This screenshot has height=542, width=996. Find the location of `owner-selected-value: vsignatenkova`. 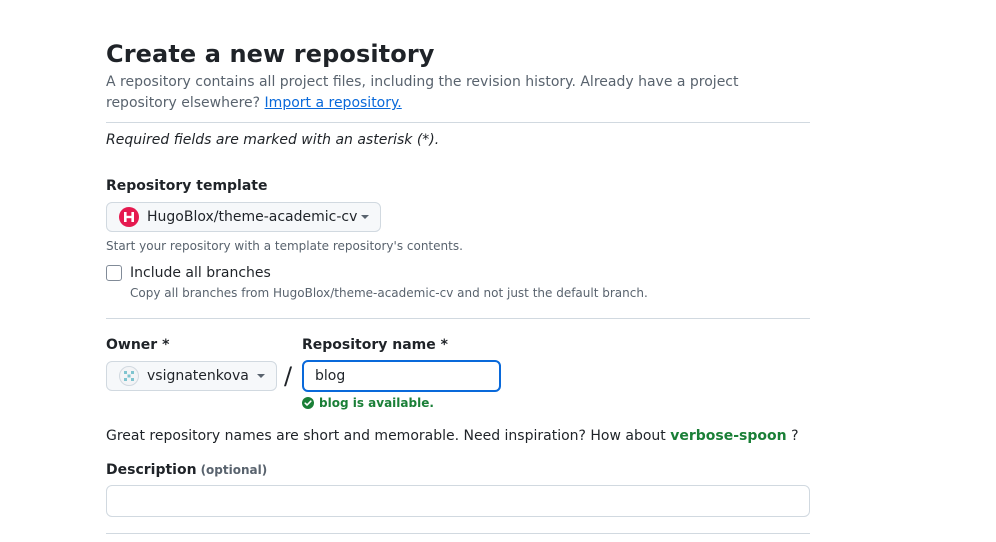

owner-selected-value: vsignatenkova is located at coordinates (198, 376).